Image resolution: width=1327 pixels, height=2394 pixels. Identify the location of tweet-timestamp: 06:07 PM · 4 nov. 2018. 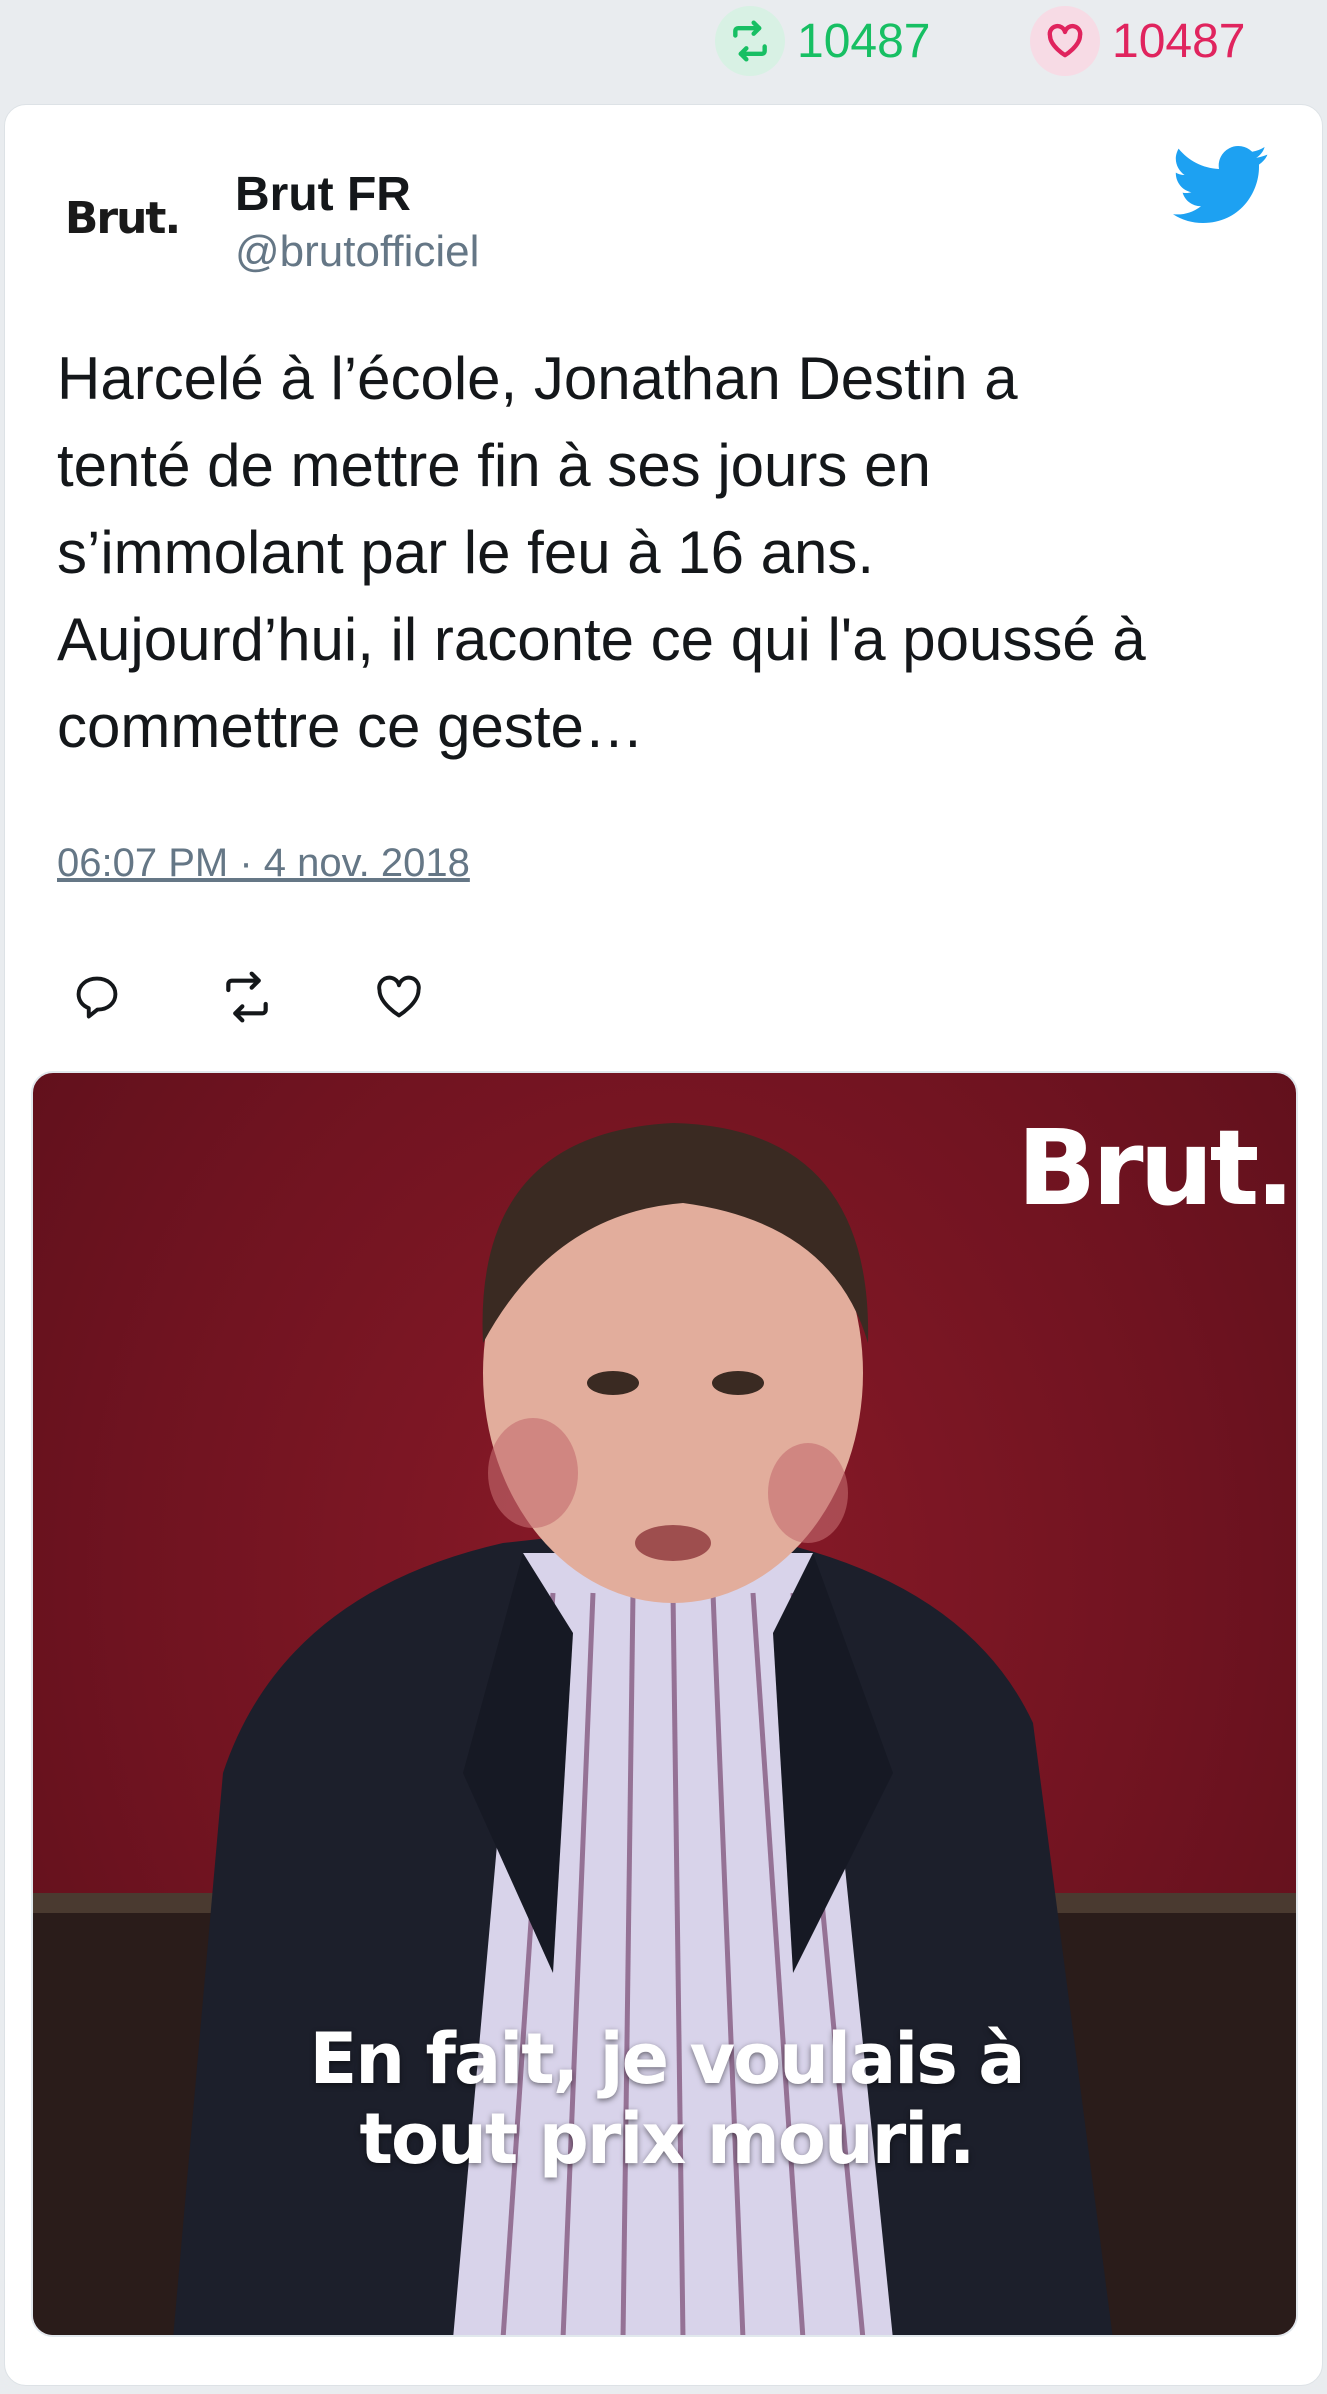
(263, 863).